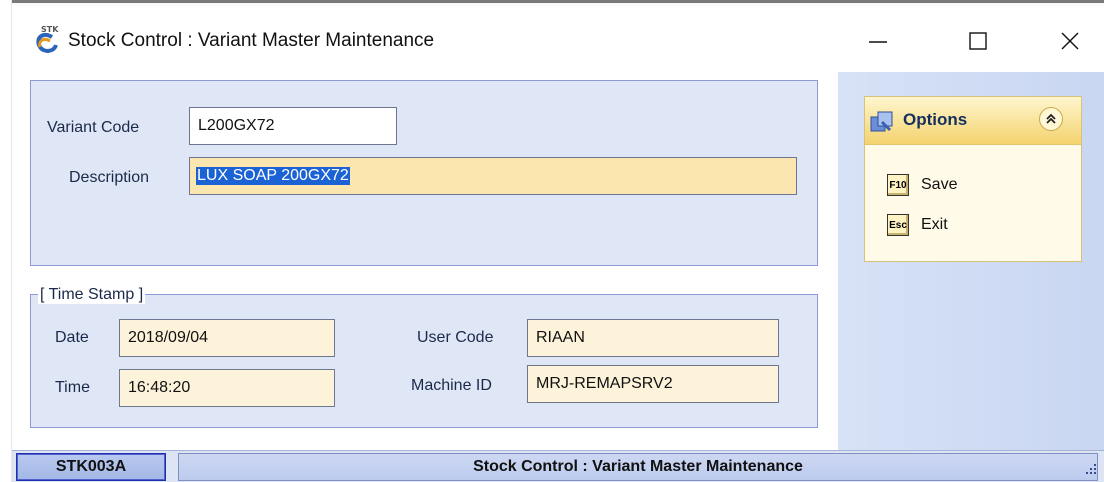 The height and width of the screenshot is (482, 1104). What do you see at coordinates (455, 337) in the screenshot?
I see `user-code-label: User Code` at bounding box center [455, 337].